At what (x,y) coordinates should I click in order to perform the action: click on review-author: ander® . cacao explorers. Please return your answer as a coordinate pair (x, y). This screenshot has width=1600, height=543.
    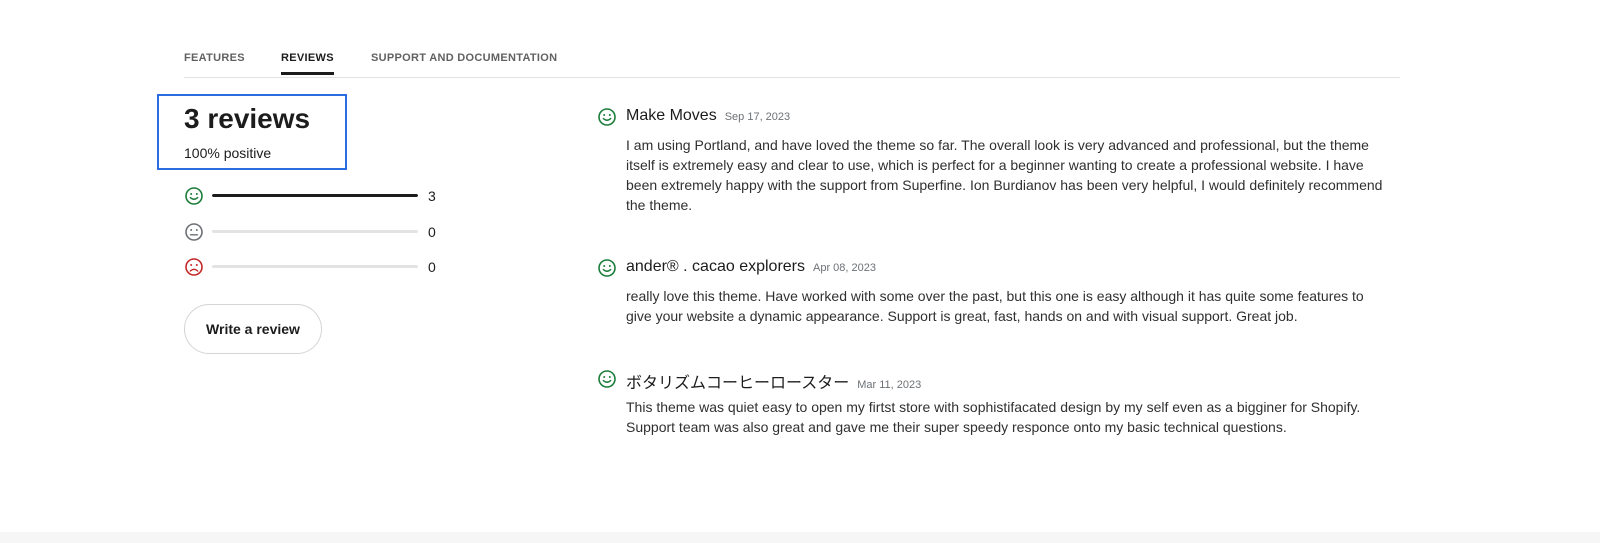
    Looking at the image, I should click on (715, 266).